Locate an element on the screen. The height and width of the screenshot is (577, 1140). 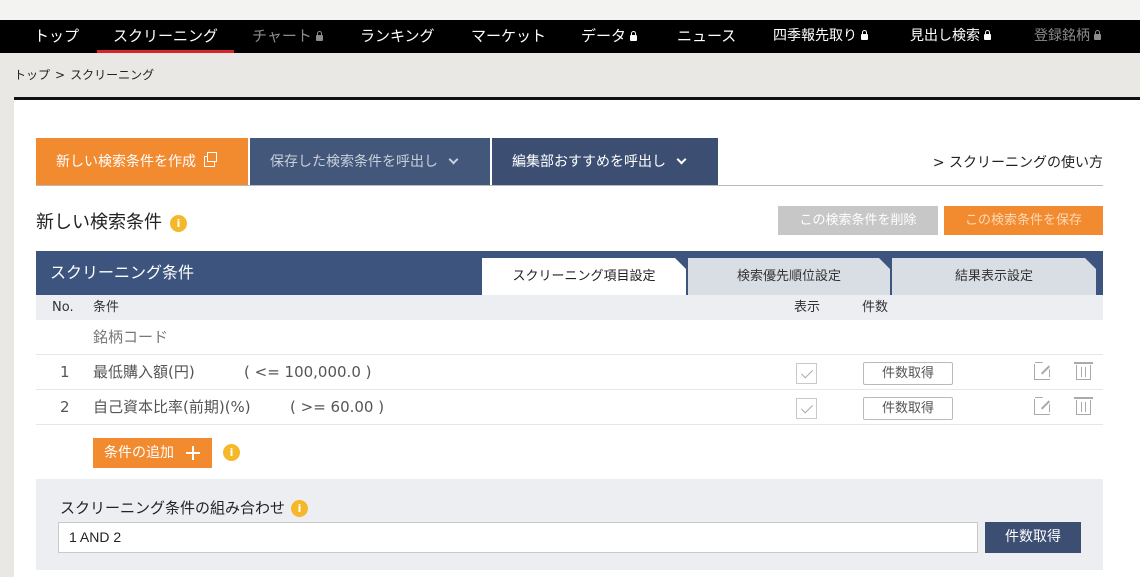
condition-label: 自己資本比率(前期)(%) is located at coordinates (172, 407).